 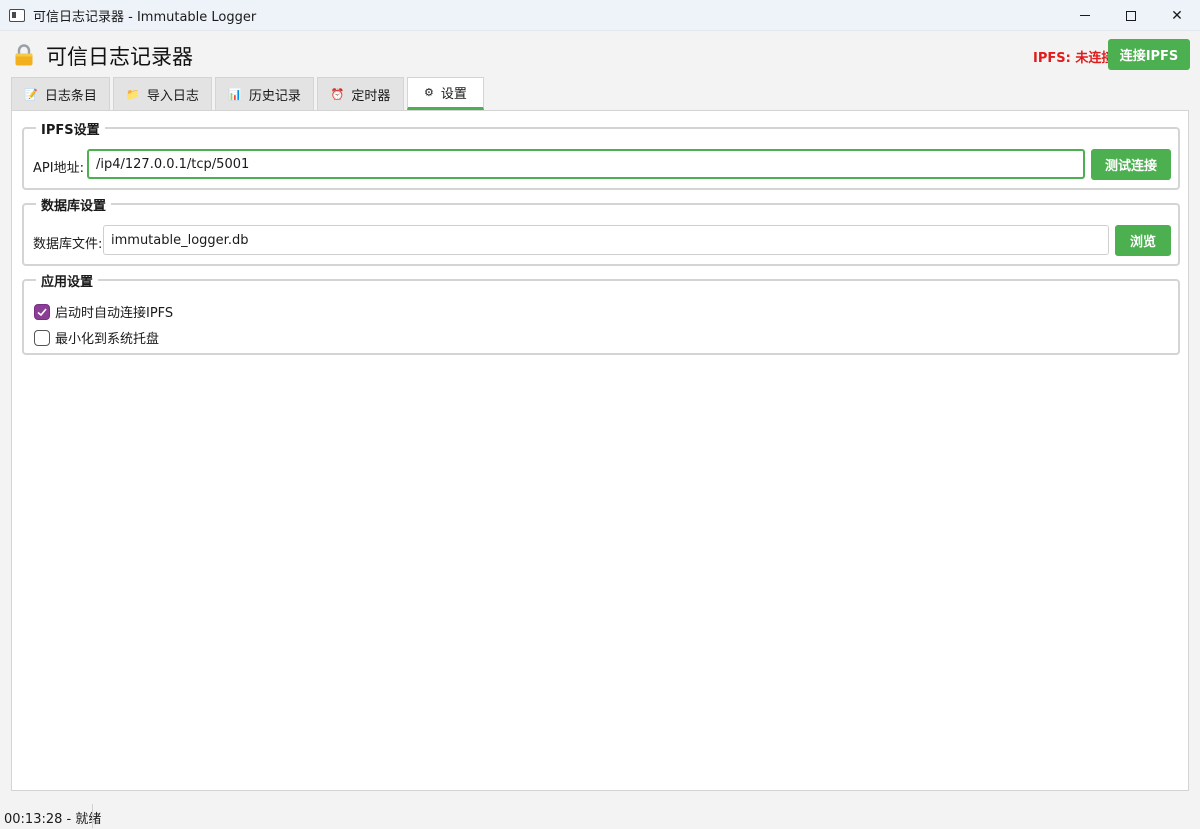 I want to click on api-address-input, so click(x=586, y=164).